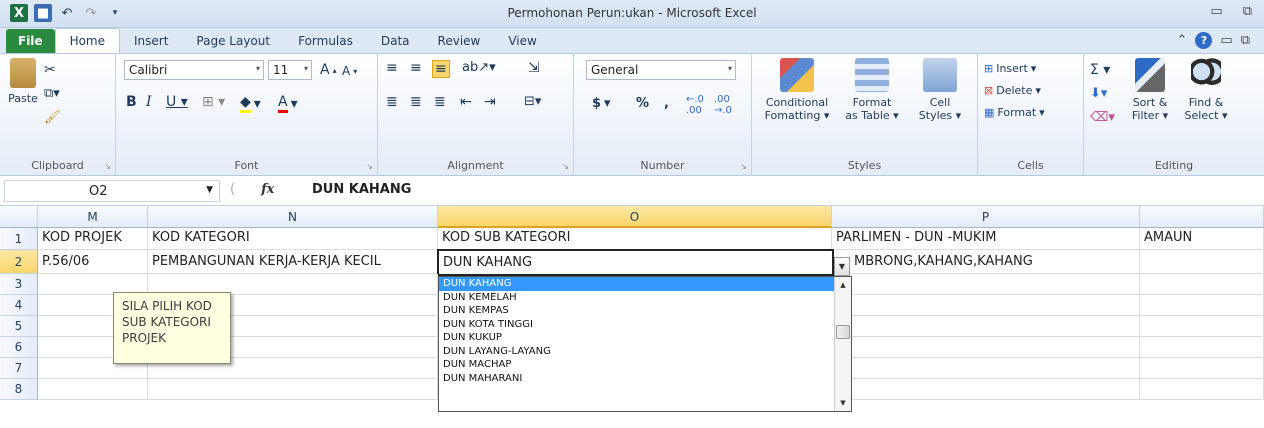 The image size is (1264, 428). Describe the element at coordinates (522, 41) in the screenshot. I see `tab-view: View` at that location.